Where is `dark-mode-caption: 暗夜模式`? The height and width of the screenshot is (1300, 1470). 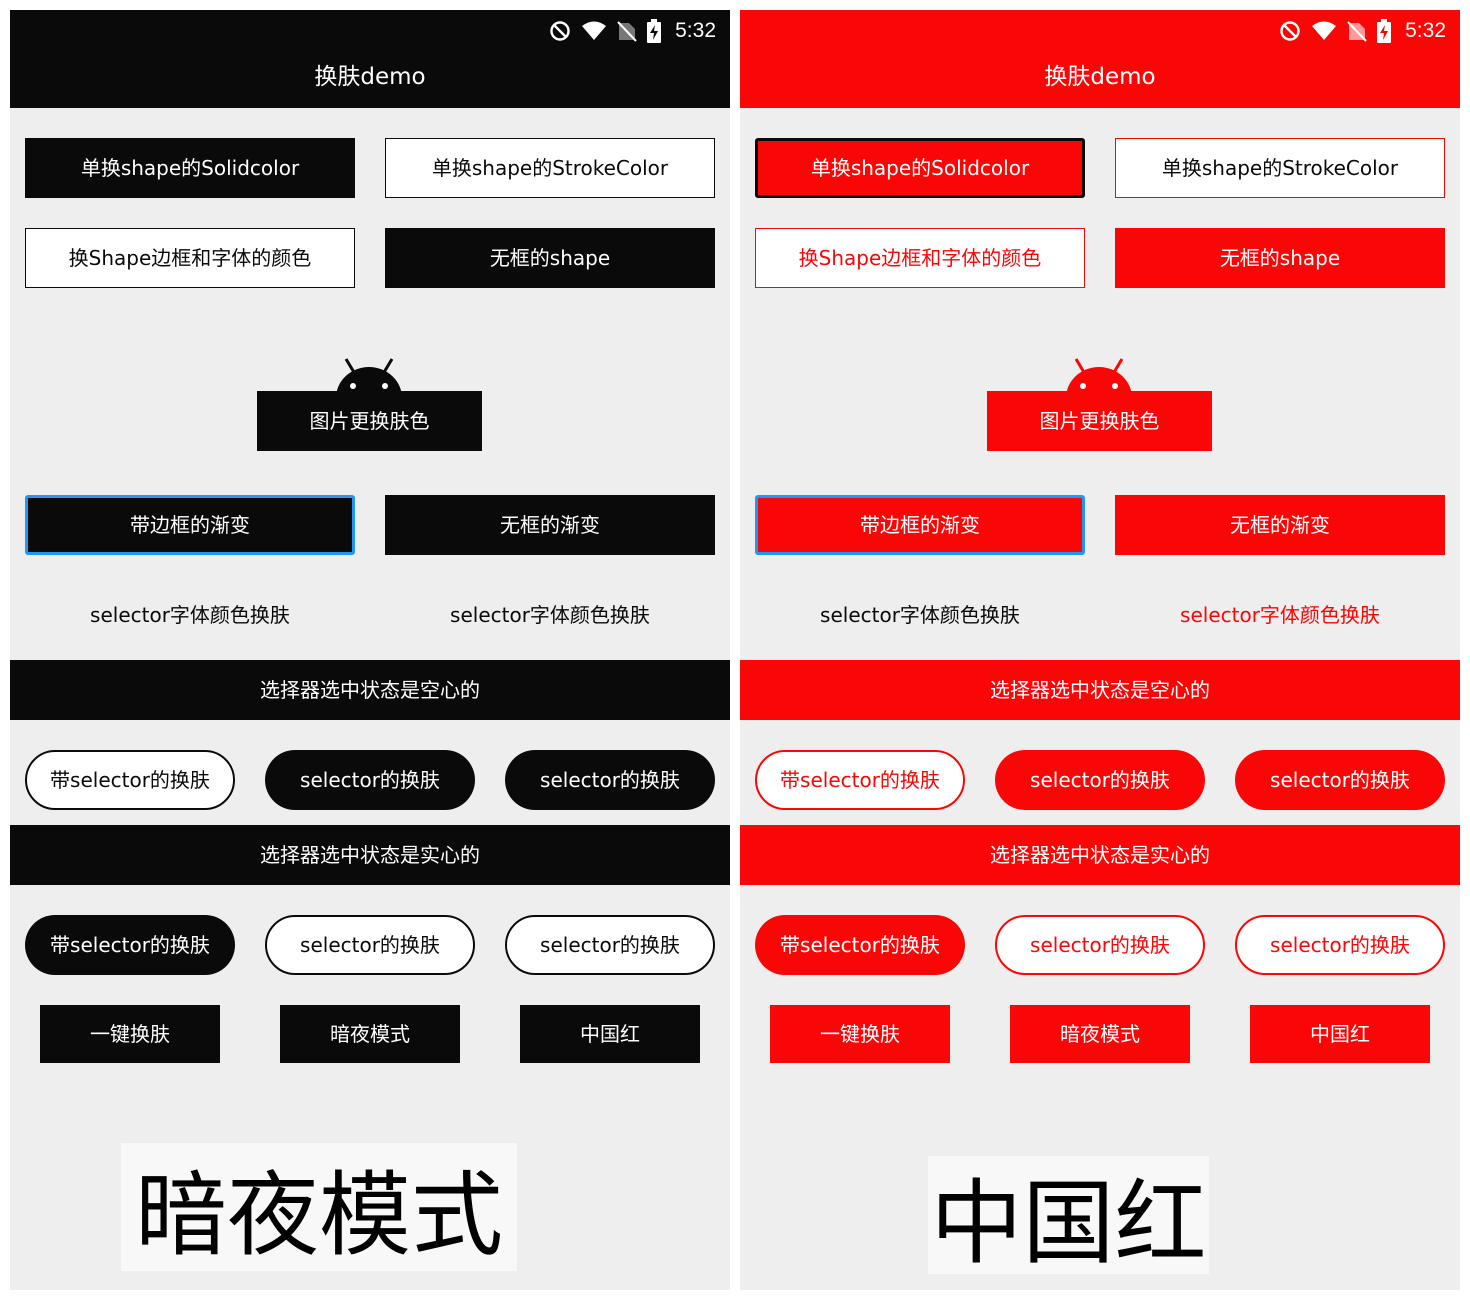
dark-mode-caption: 暗夜模式 is located at coordinates (319, 1207).